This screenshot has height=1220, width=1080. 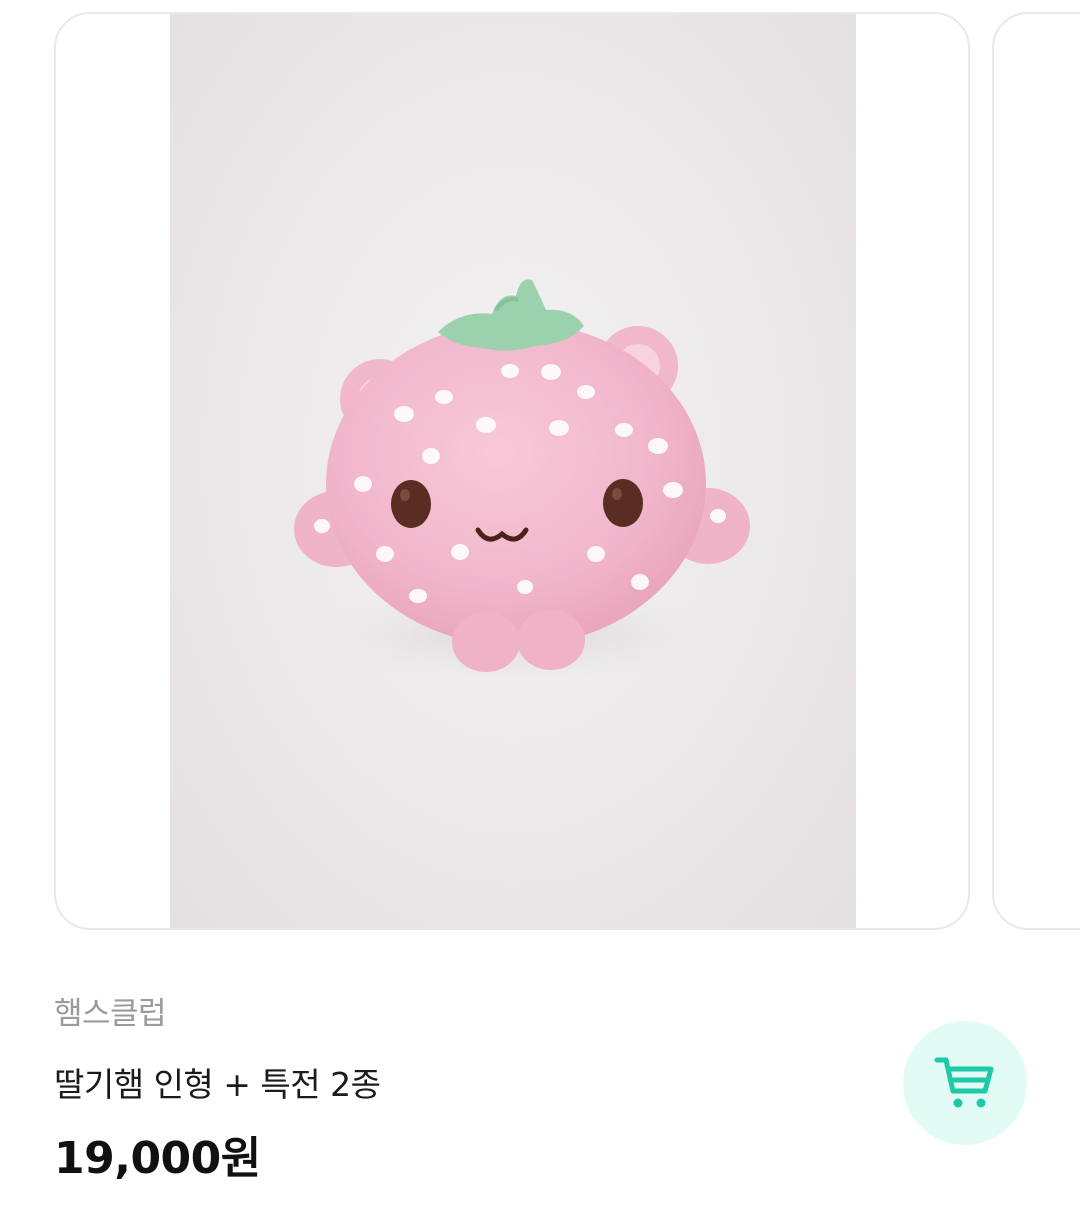 What do you see at coordinates (1036, 471) in the screenshot?
I see `next-product-card` at bounding box center [1036, 471].